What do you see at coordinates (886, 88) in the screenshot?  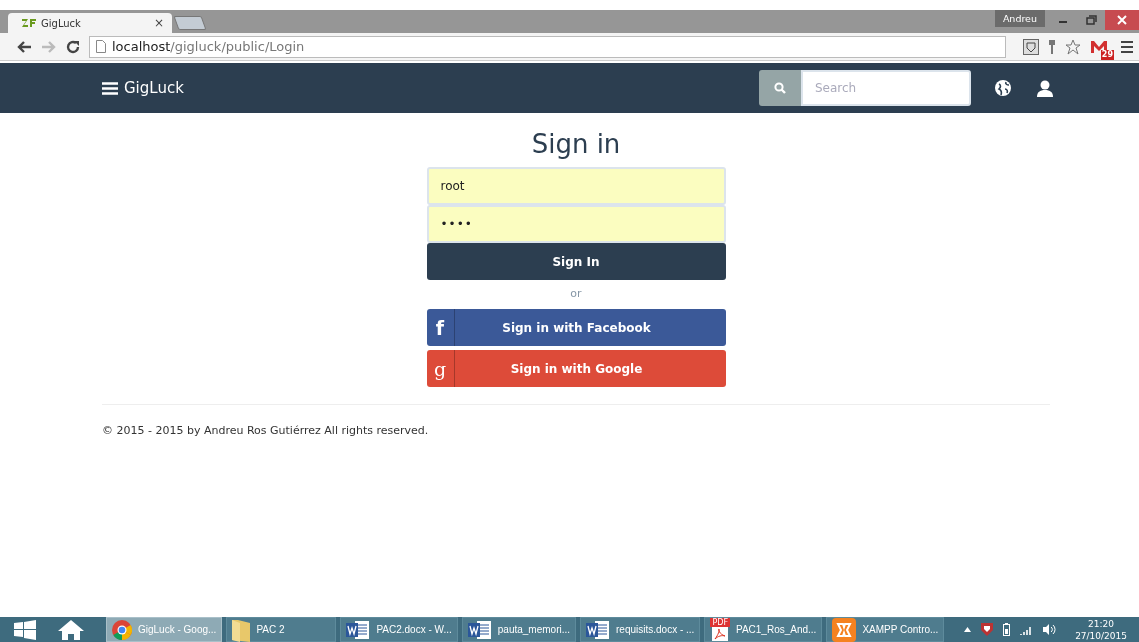 I see `search-field: Search` at bounding box center [886, 88].